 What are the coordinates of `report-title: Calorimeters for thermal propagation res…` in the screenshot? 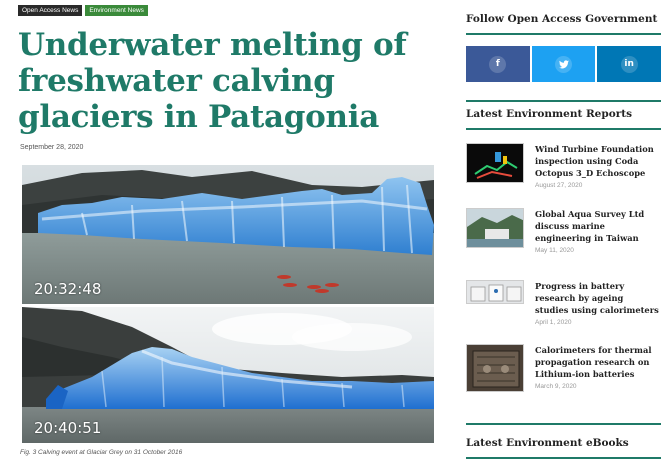 It's located at (597, 362).